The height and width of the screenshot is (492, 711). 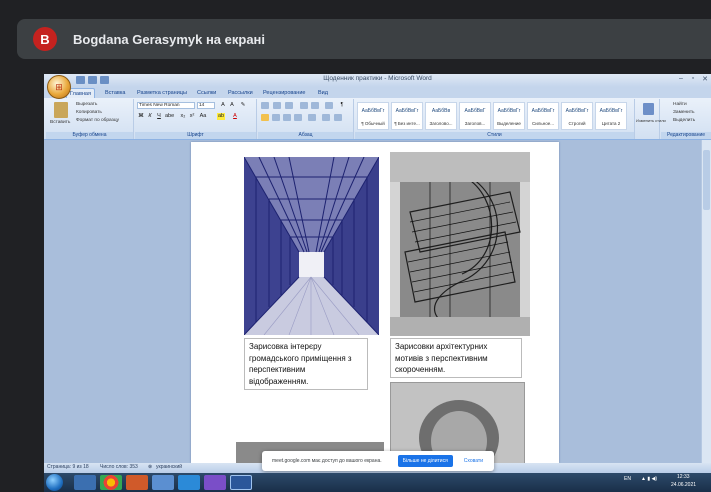 I want to click on paste-icon, so click(x=61, y=110).